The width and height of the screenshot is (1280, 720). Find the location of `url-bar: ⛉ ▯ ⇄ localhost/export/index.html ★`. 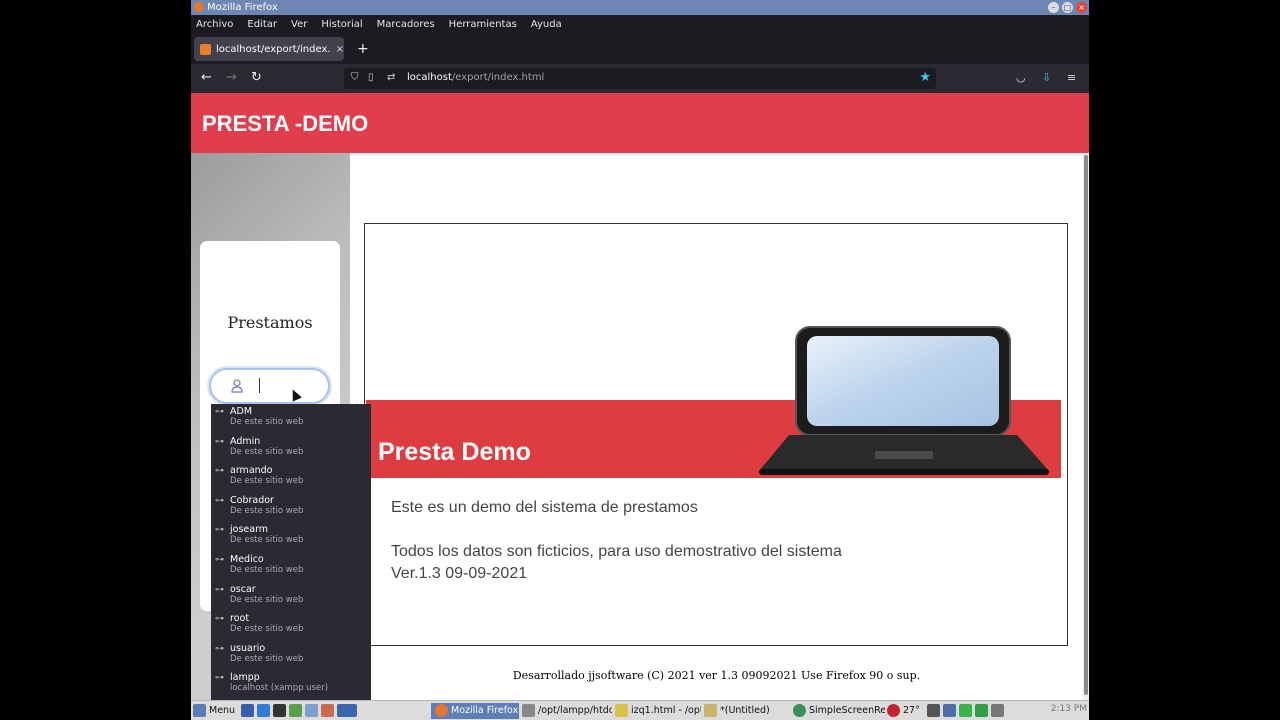

url-bar: ⛉ ▯ ⇄ localhost/export/index.html ★ is located at coordinates (640, 78).